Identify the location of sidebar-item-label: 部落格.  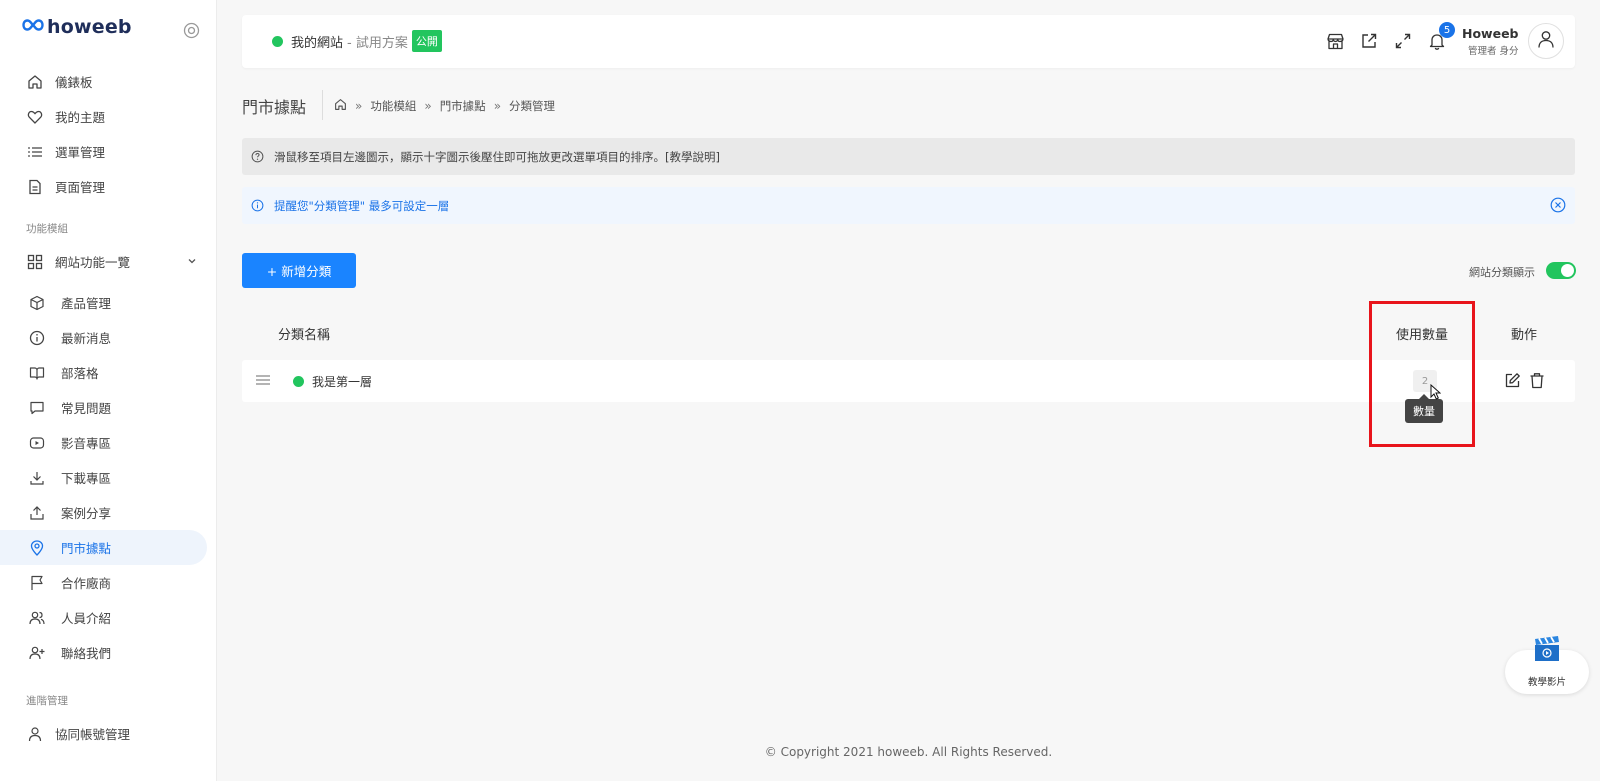
(80, 373).